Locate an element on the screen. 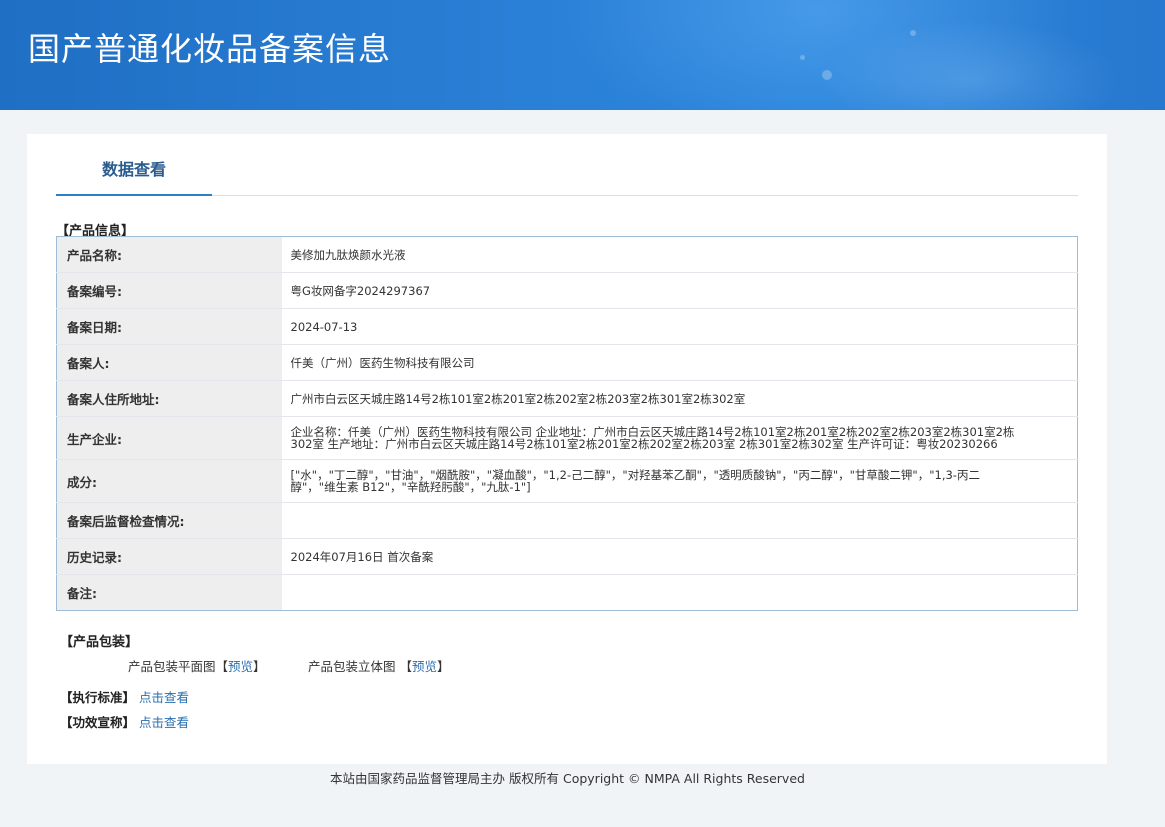 This screenshot has height=827, width=1165. row-value: 仟美（广州）医药生物科技有限公司 is located at coordinates (679, 362).